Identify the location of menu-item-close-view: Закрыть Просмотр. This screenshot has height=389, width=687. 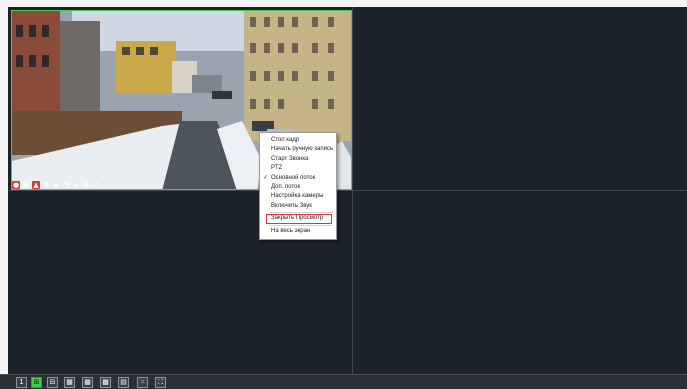
(299, 219).